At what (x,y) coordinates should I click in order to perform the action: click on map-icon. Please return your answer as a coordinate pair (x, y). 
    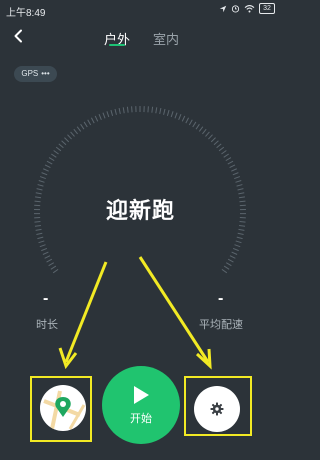
    Looking at the image, I should click on (64, 410).